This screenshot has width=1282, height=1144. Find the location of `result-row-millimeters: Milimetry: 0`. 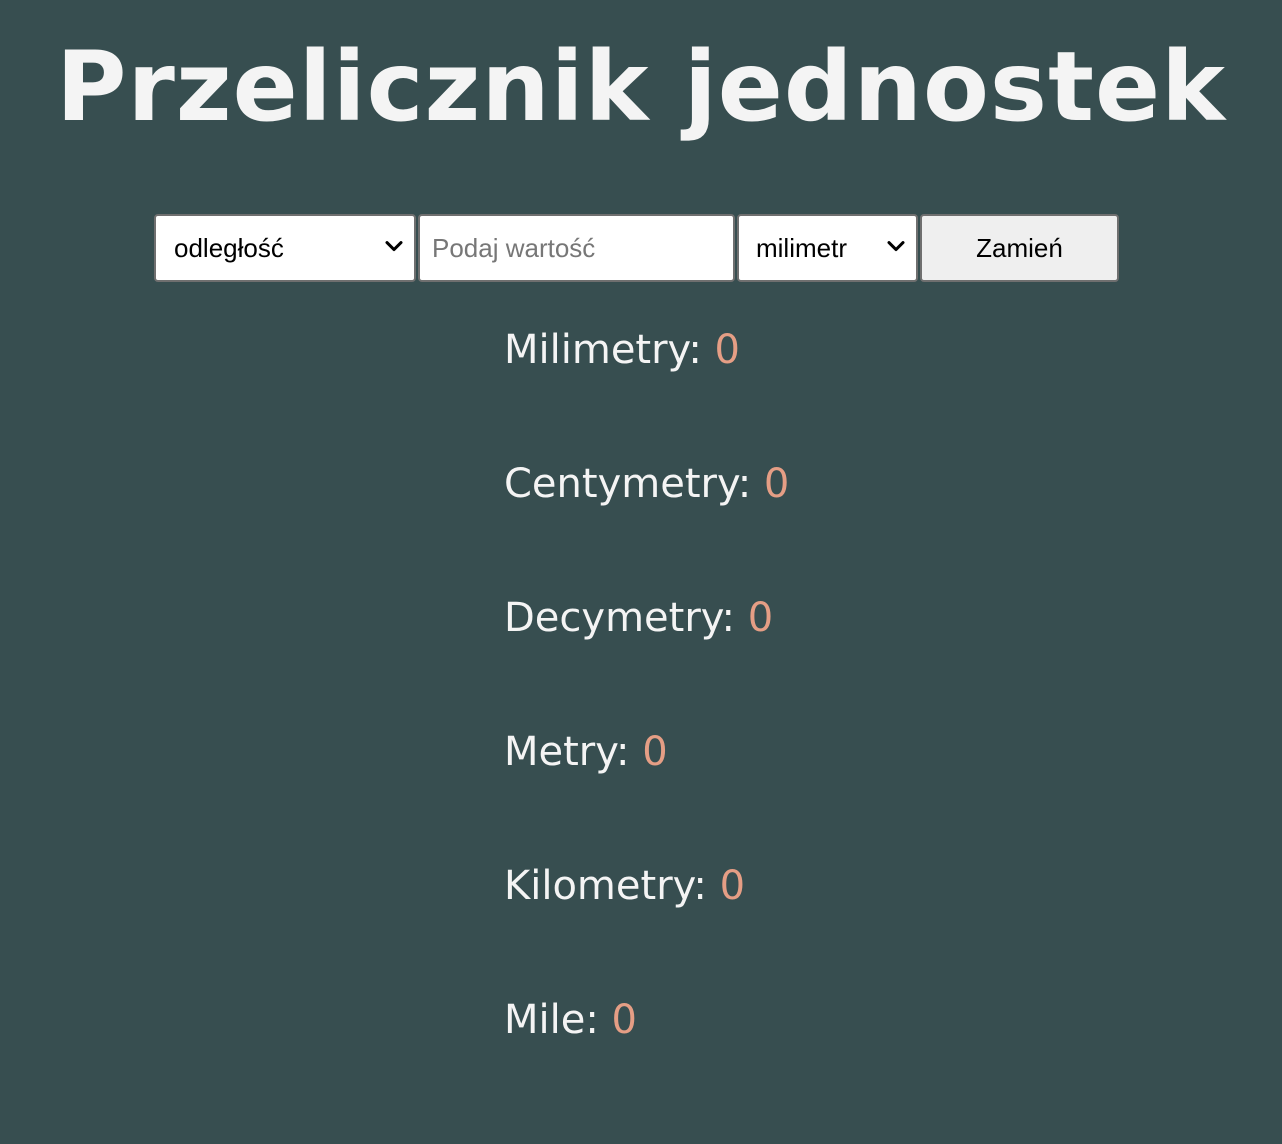

result-row-millimeters: Milimetry: 0 is located at coordinates (646, 385).